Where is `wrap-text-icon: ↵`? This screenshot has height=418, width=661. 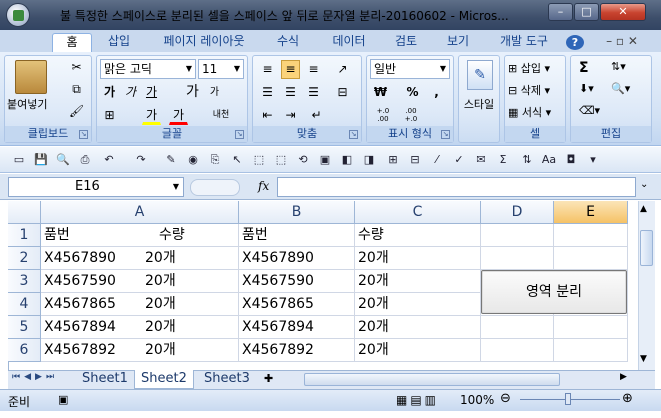
wrap-text-icon: ↵ is located at coordinates (316, 115).